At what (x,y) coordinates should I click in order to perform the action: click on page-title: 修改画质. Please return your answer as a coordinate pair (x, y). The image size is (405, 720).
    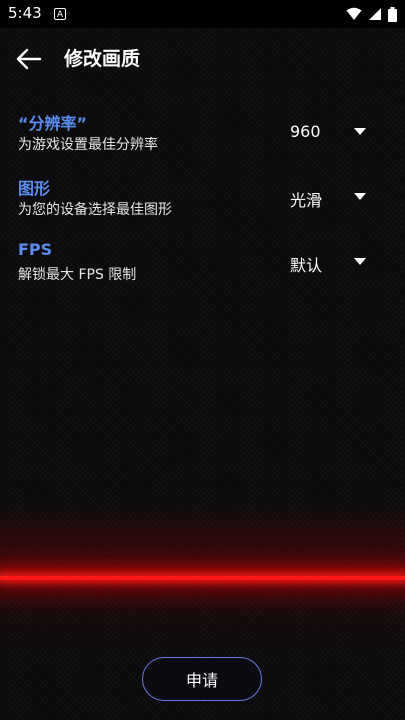
    Looking at the image, I should click on (102, 59).